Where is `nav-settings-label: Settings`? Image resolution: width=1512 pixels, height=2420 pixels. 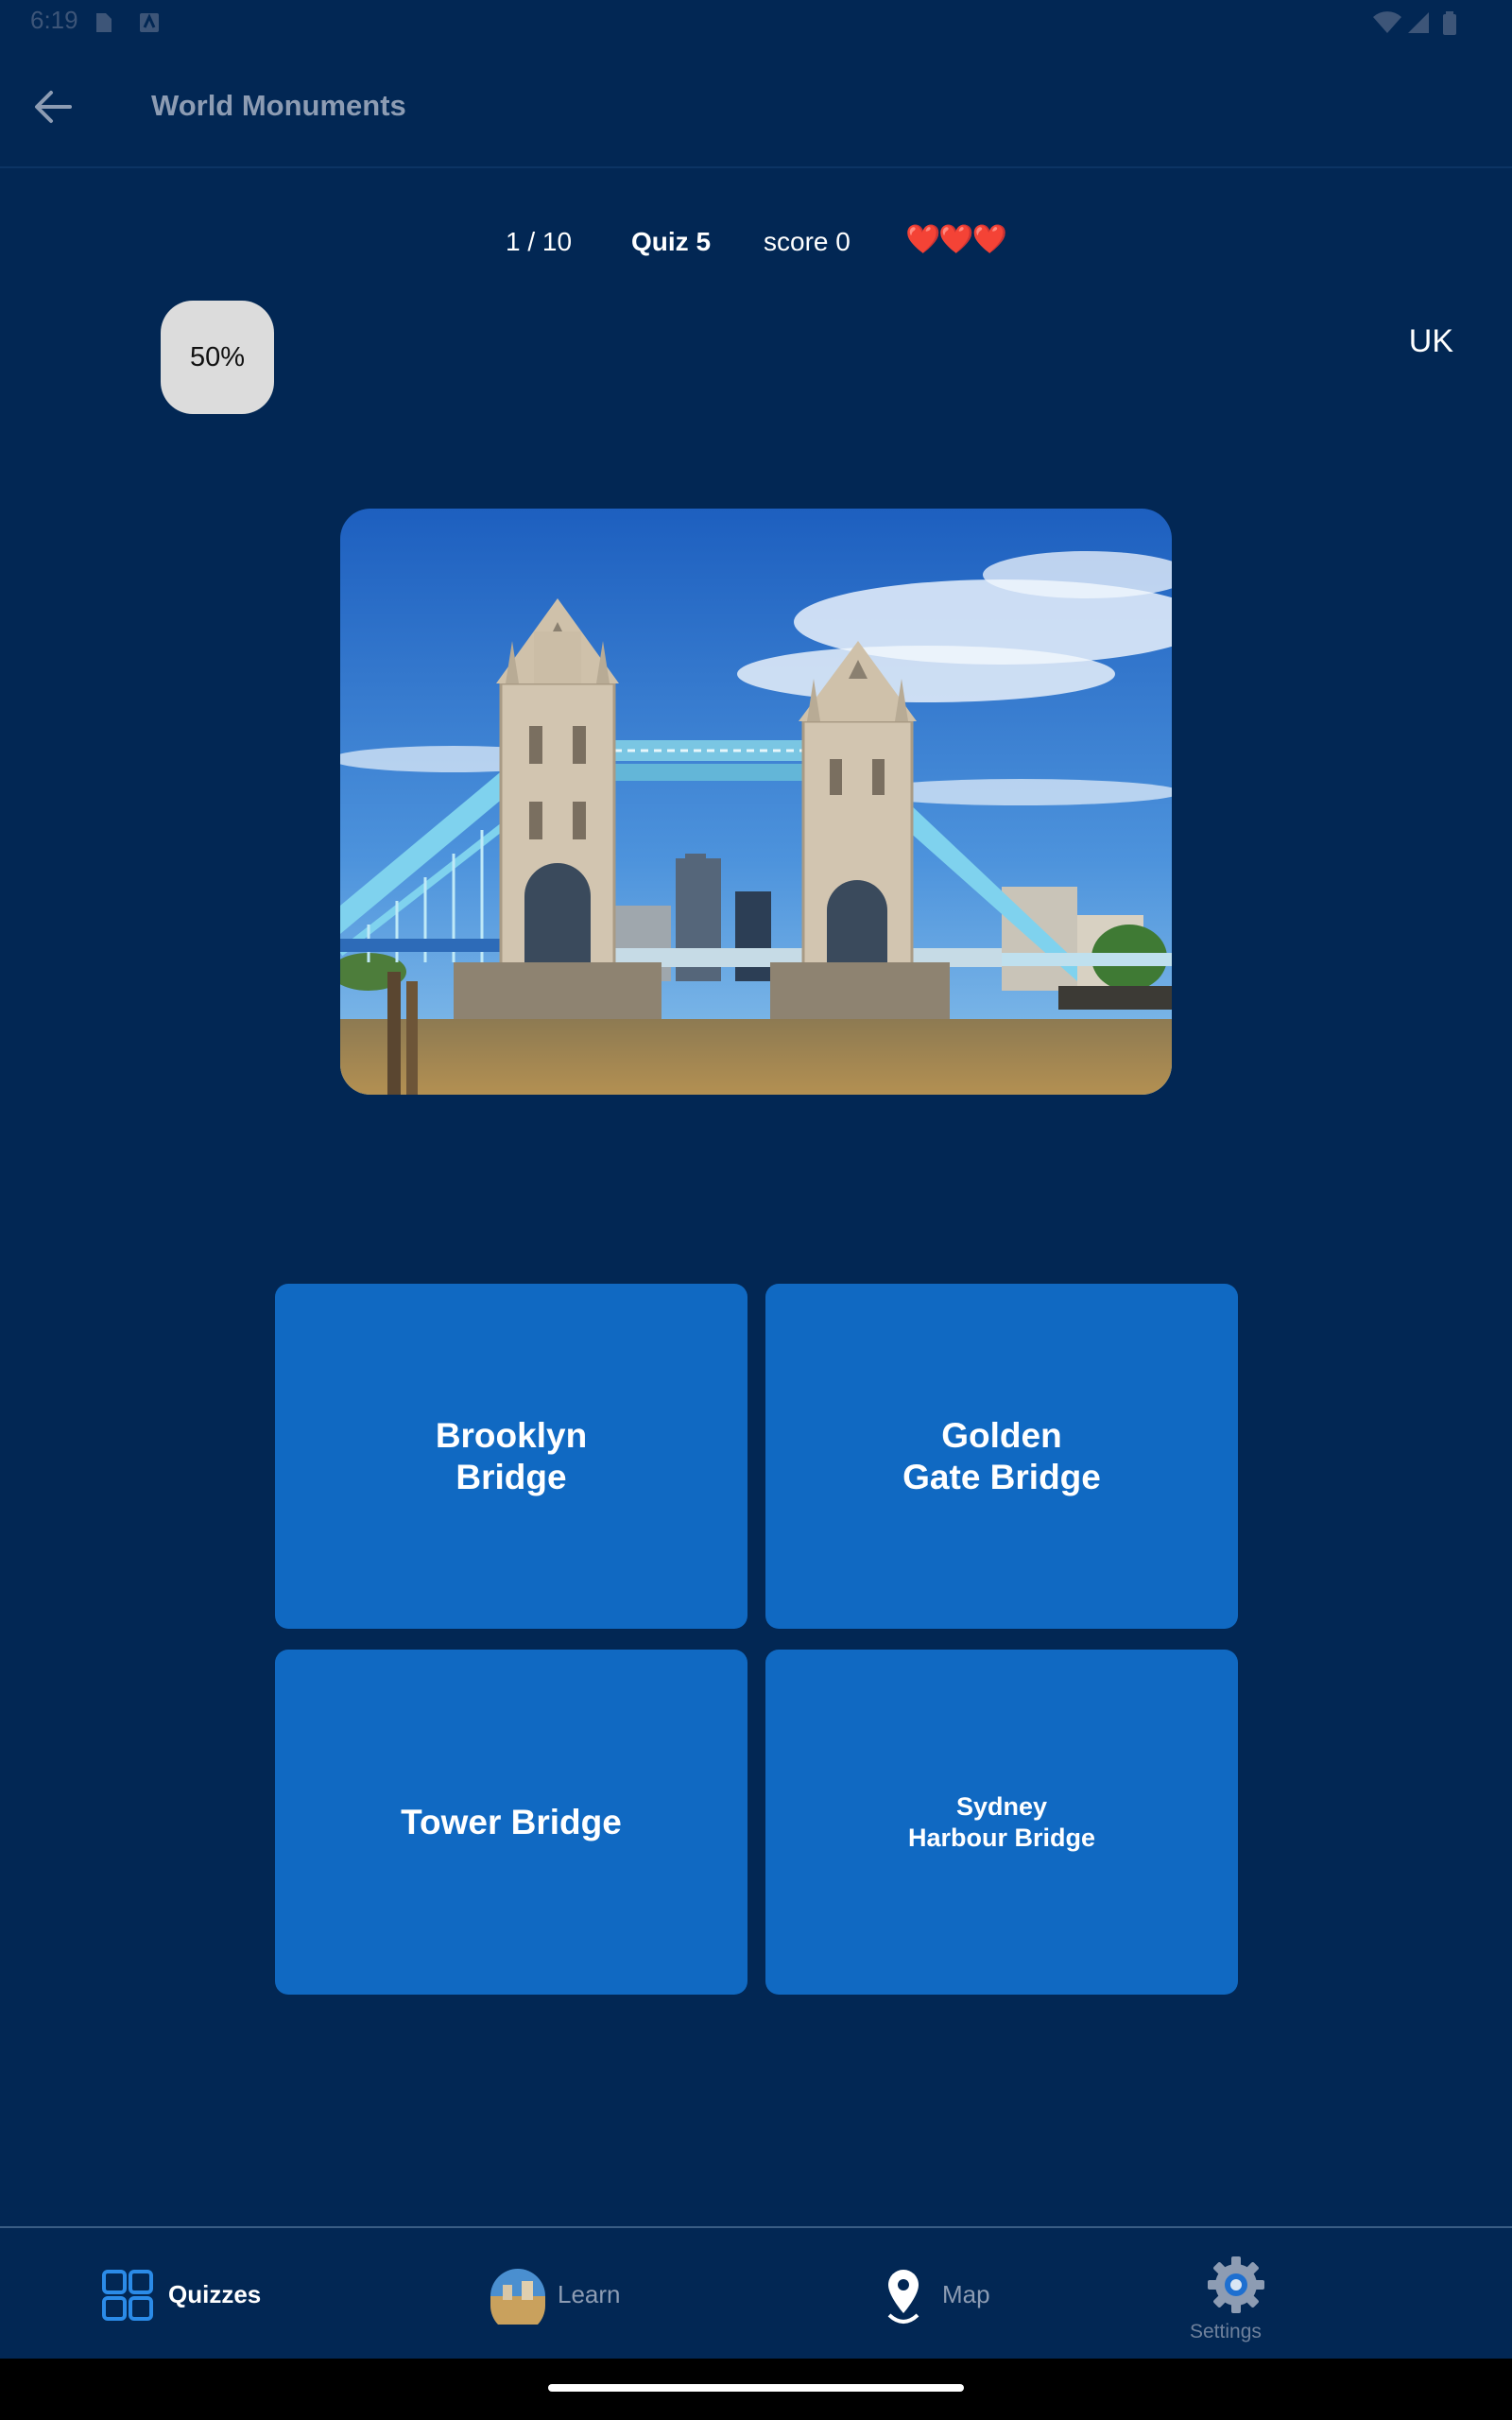 nav-settings-label: Settings is located at coordinates (1226, 2331).